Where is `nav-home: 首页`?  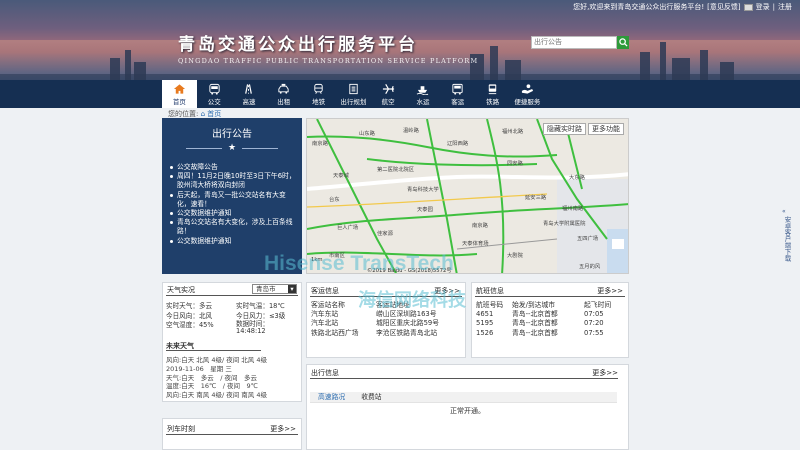 nav-home: 首页 is located at coordinates (179, 94).